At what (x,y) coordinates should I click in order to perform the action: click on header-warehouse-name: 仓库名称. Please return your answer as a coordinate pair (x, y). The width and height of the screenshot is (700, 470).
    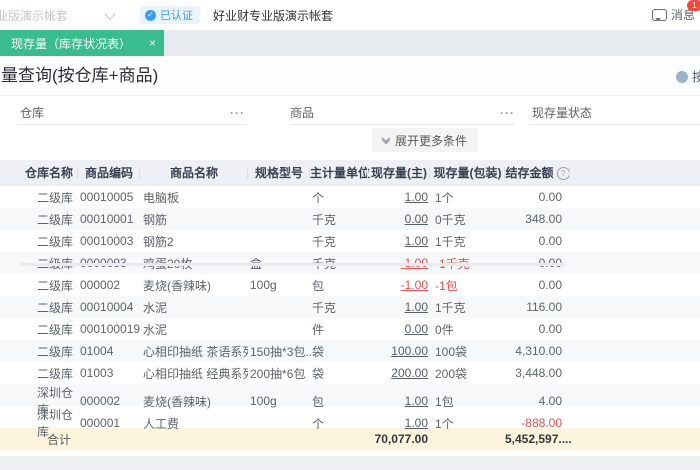
    Looking at the image, I should click on (49, 173).